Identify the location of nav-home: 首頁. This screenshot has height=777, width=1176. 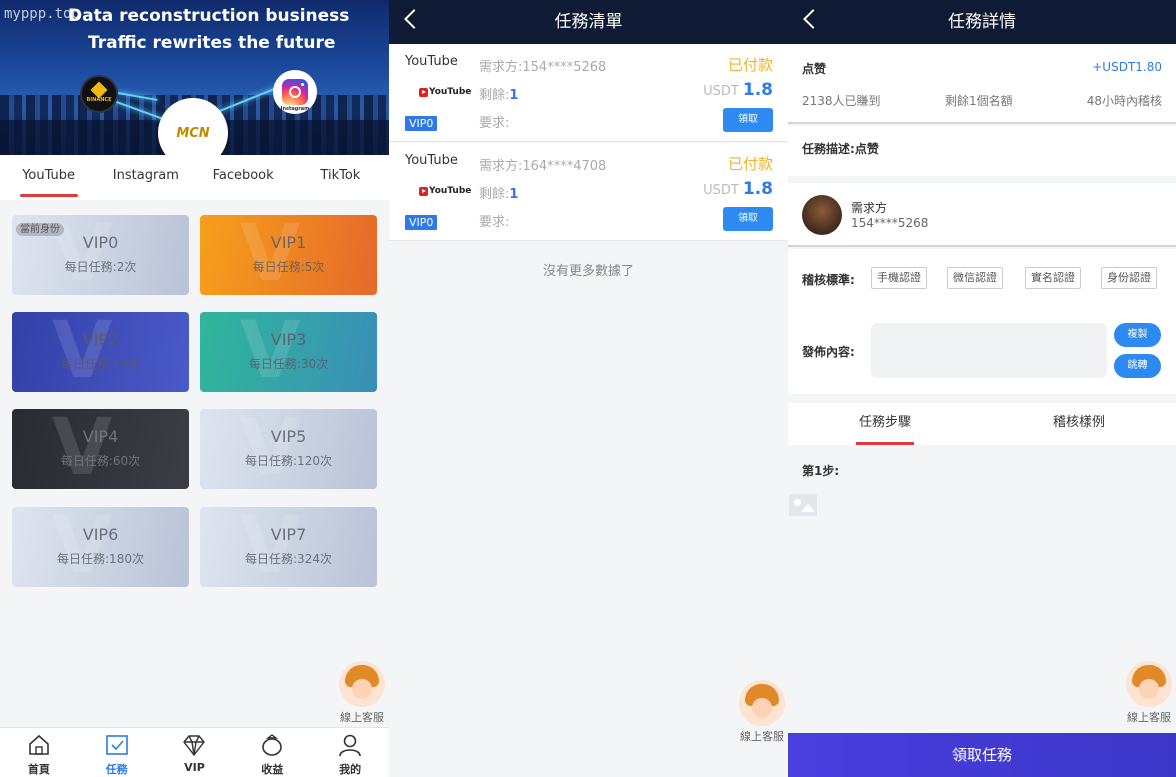
(39, 752).